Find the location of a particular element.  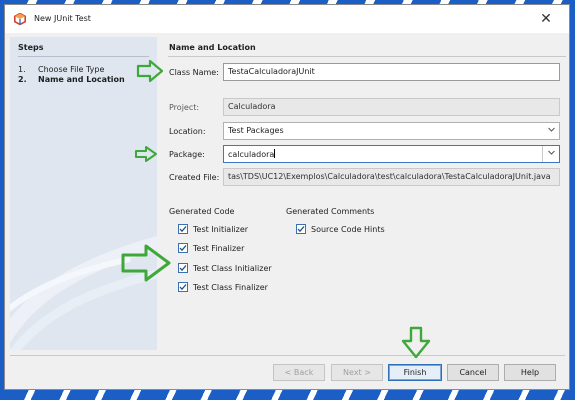

project-value: Calculadora is located at coordinates (252, 106).